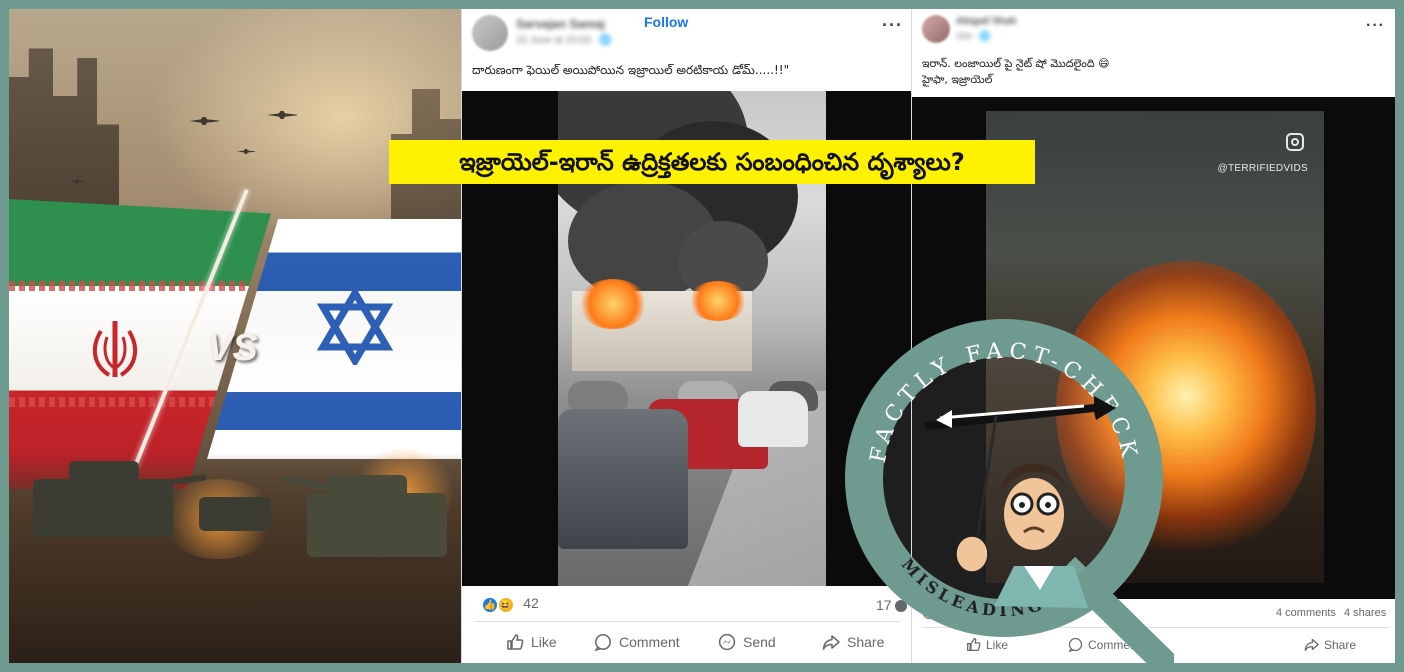 Image resolution: width=1404 pixels, height=672 pixels. Describe the element at coordinates (232, 348) in the screenshot. I see `vs-label: VS` at that location.